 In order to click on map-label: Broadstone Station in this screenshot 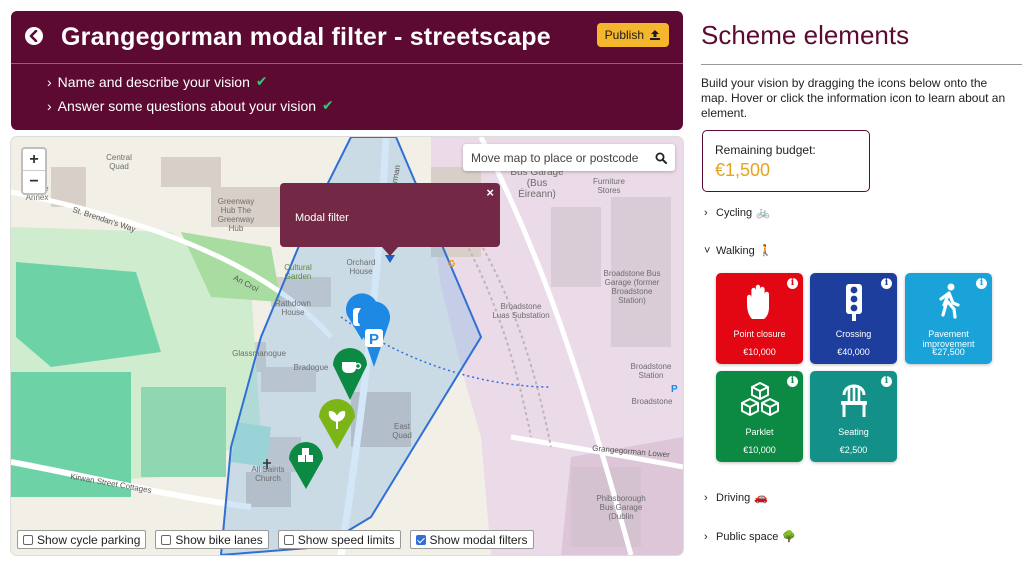, I will do `click(651, 371)`.